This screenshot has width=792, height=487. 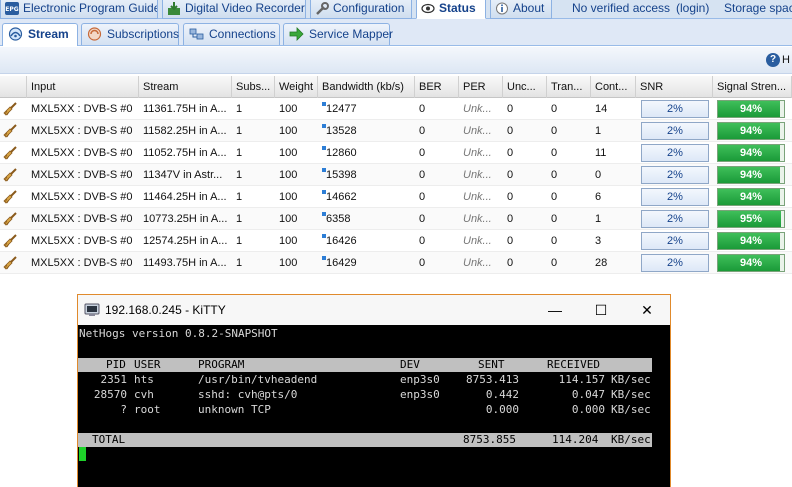 What do you see at coordinates (601, 109) in the screenshot?
I see `cell-continuity-errors: 14` at bounding box center [601, 109].